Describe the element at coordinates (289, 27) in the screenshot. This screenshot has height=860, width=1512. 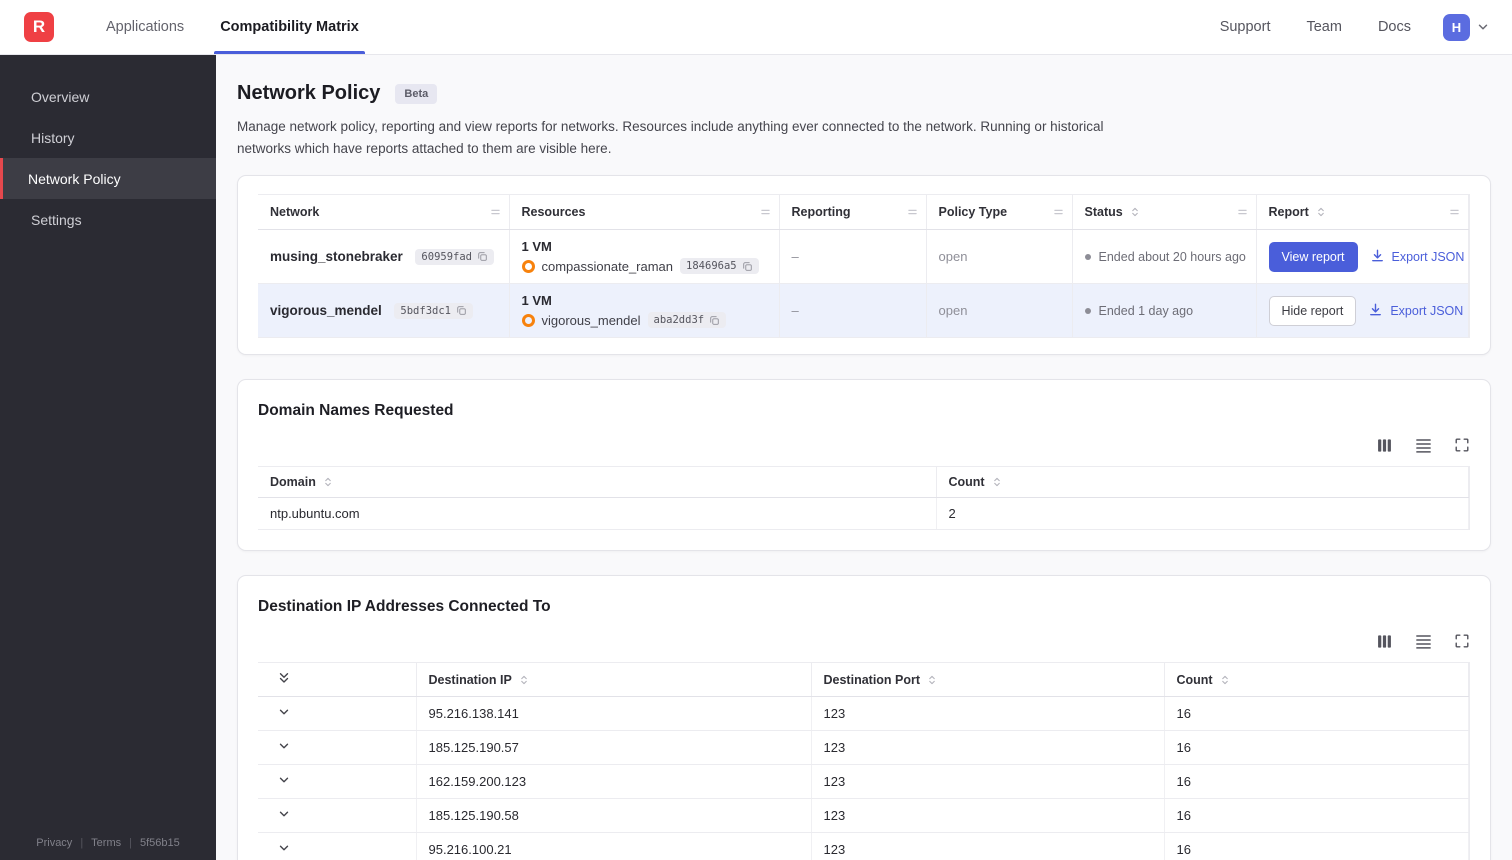
I see `nav-compatibility-matrix: Compatibility Matrix` at that location.